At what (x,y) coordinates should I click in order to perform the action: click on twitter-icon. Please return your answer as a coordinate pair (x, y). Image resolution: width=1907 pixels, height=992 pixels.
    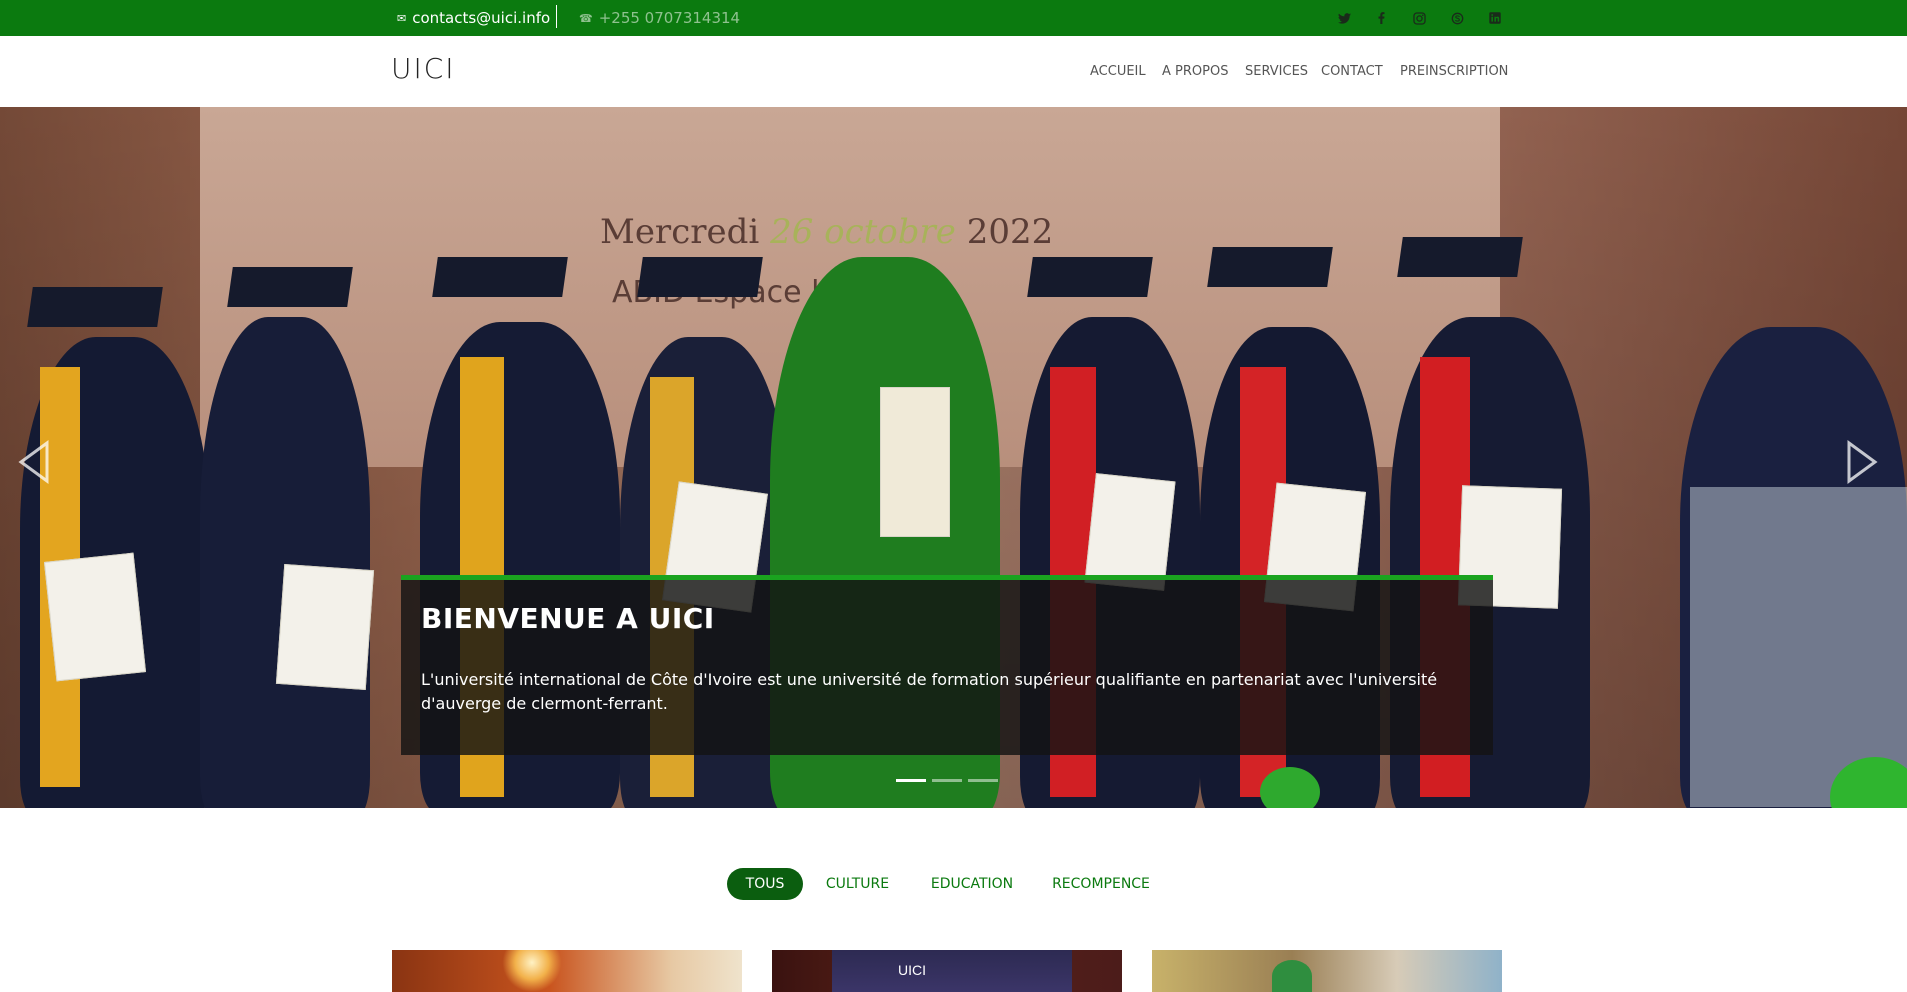
    Looking at the image, I should click on (1344, 18).